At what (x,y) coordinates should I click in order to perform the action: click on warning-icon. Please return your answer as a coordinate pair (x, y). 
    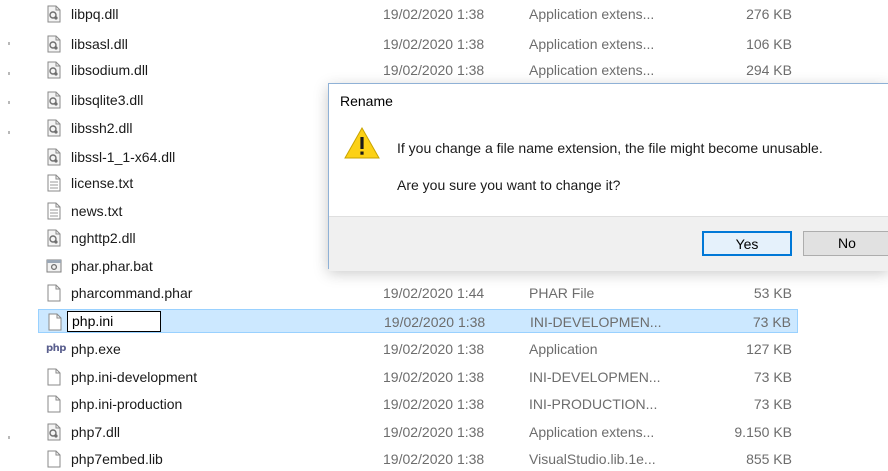
    Looking at the image, I should click on (362, 143).